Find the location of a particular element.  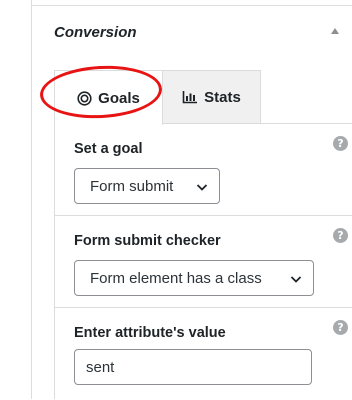

goal-select: Form submit is located at coordinates (147, 186).